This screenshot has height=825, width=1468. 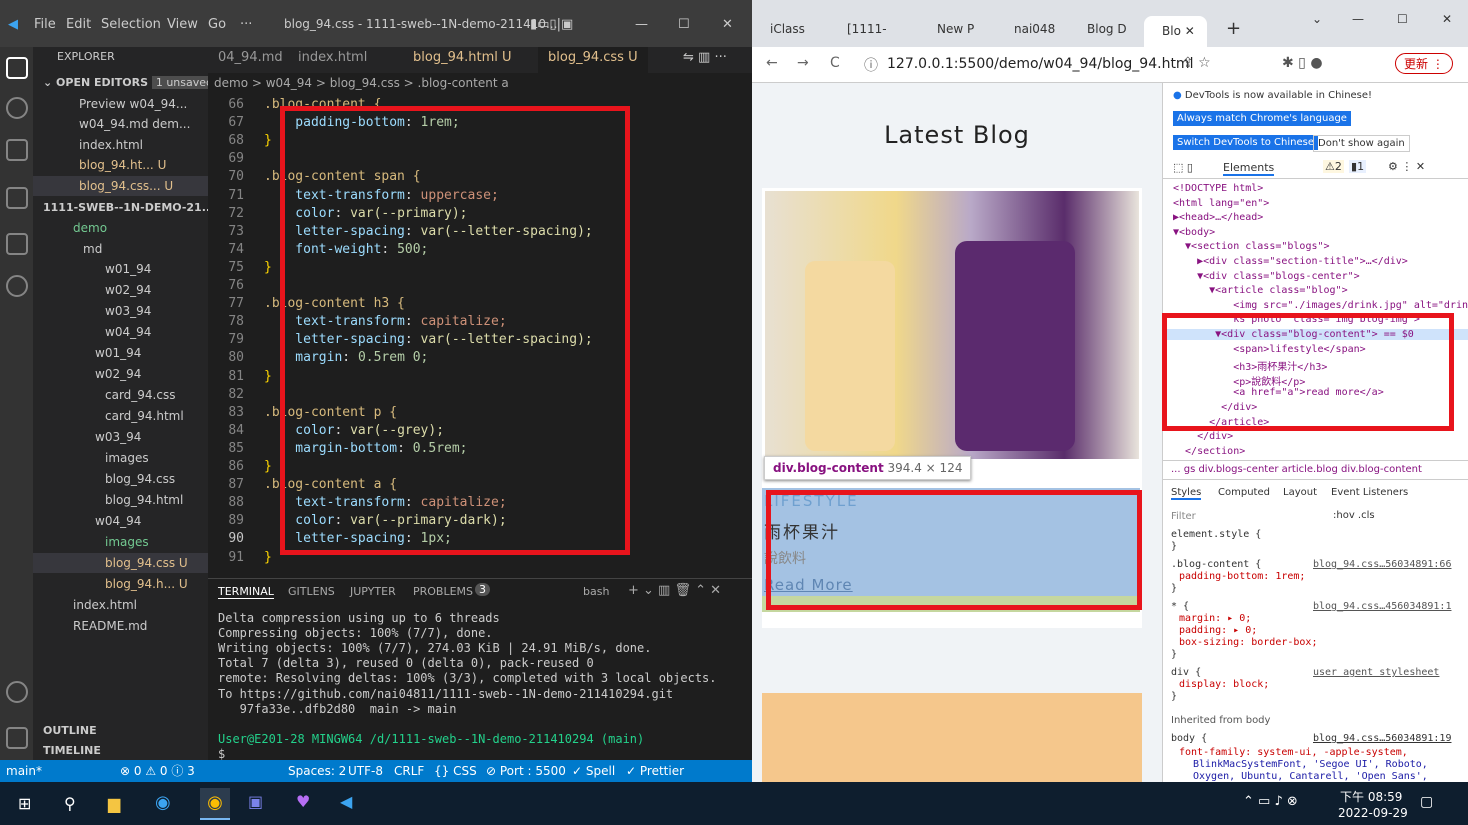 What do you see at coordinates (70, 803) in the screenshot?
I see `search-icon: ⚲` at bounding box center [70, 803].